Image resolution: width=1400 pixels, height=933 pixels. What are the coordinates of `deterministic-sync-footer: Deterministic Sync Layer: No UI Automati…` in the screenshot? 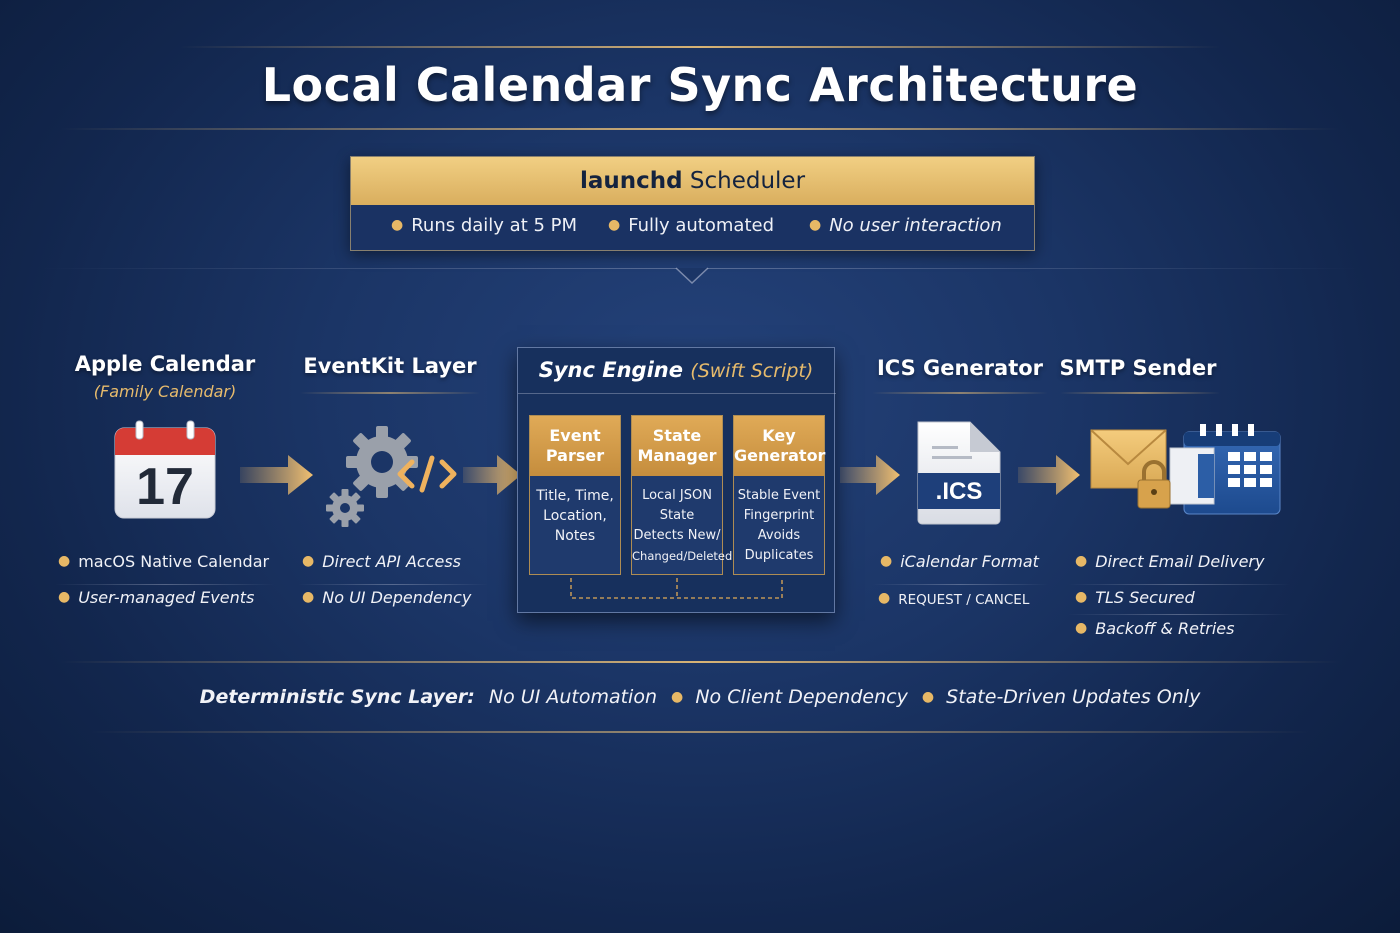 It's located at (700, 697).